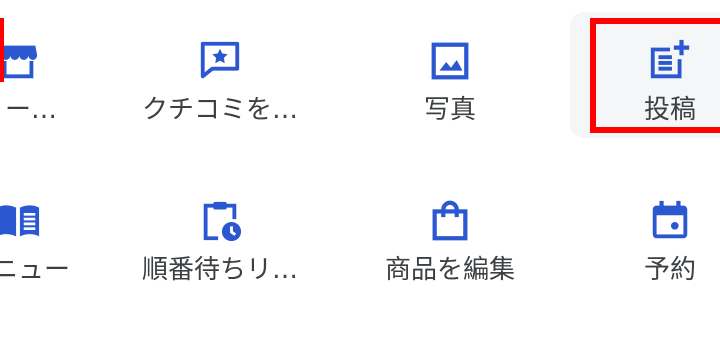 The height and width of the screenshot is (344, 720). Describe the element at coordinates (669, 270) in the screenshot. I see `tile-reservations-label: 予約` at that location.